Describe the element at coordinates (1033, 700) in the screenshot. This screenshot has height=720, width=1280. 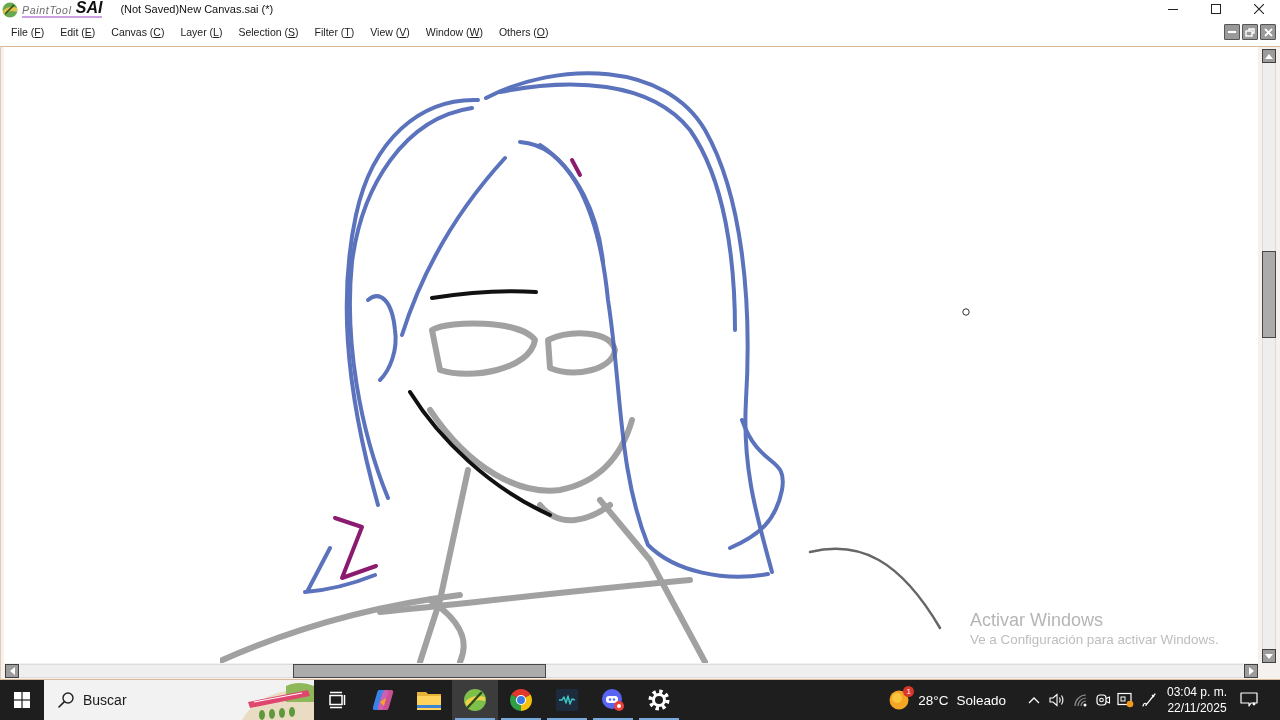
I see `chevron-up-icon` at that location.